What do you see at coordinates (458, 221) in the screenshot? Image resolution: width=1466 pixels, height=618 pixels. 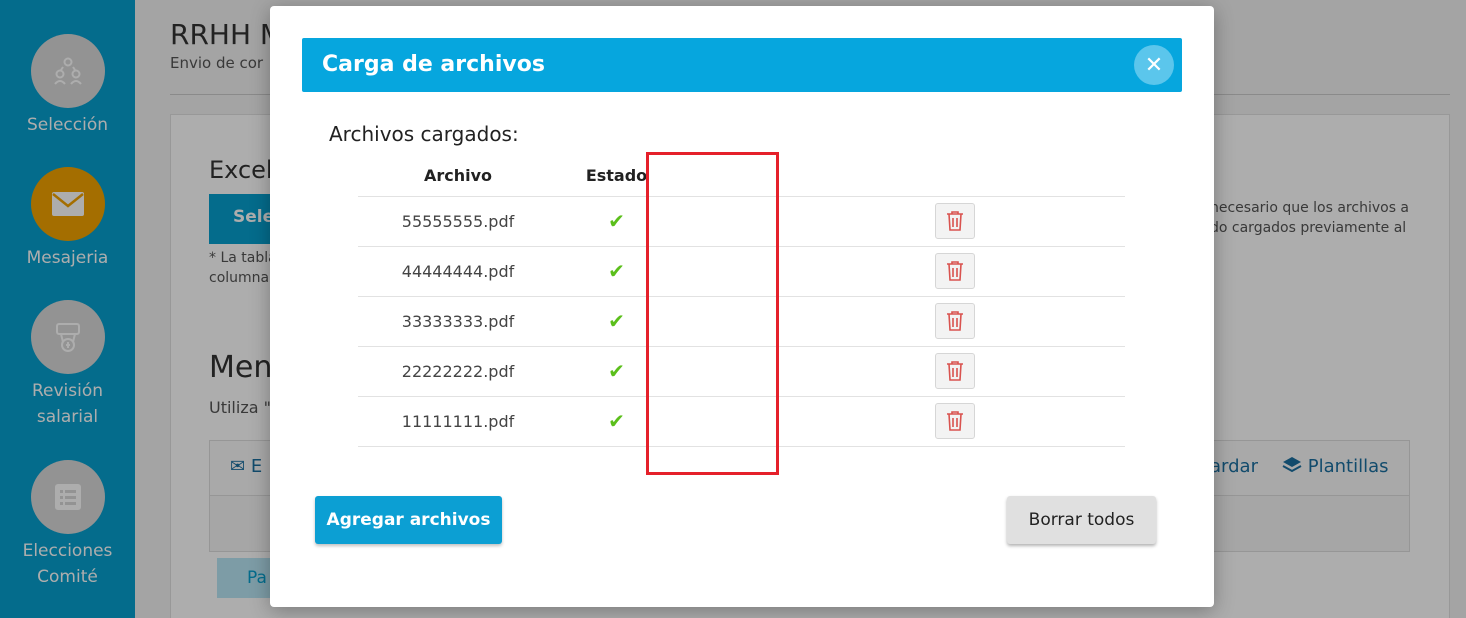 I see `file-name: 55555555.pdf` at bounding box center [458, 221].